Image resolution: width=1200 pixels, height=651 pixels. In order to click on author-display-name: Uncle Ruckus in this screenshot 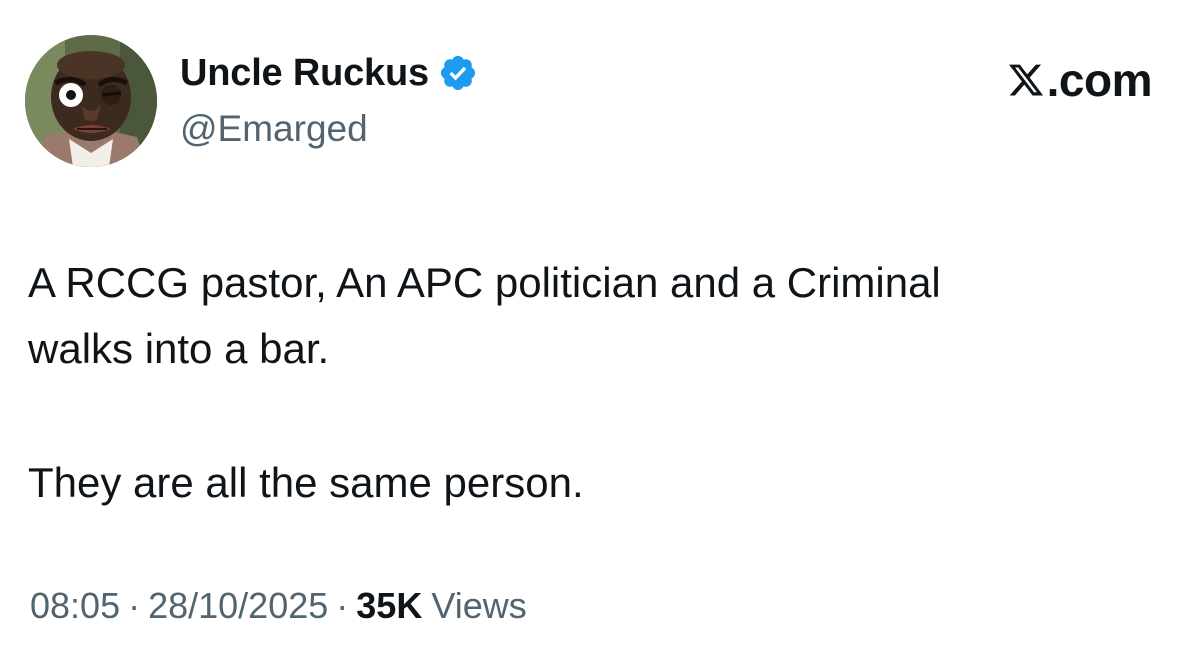, I will do `click(304, 73)`.